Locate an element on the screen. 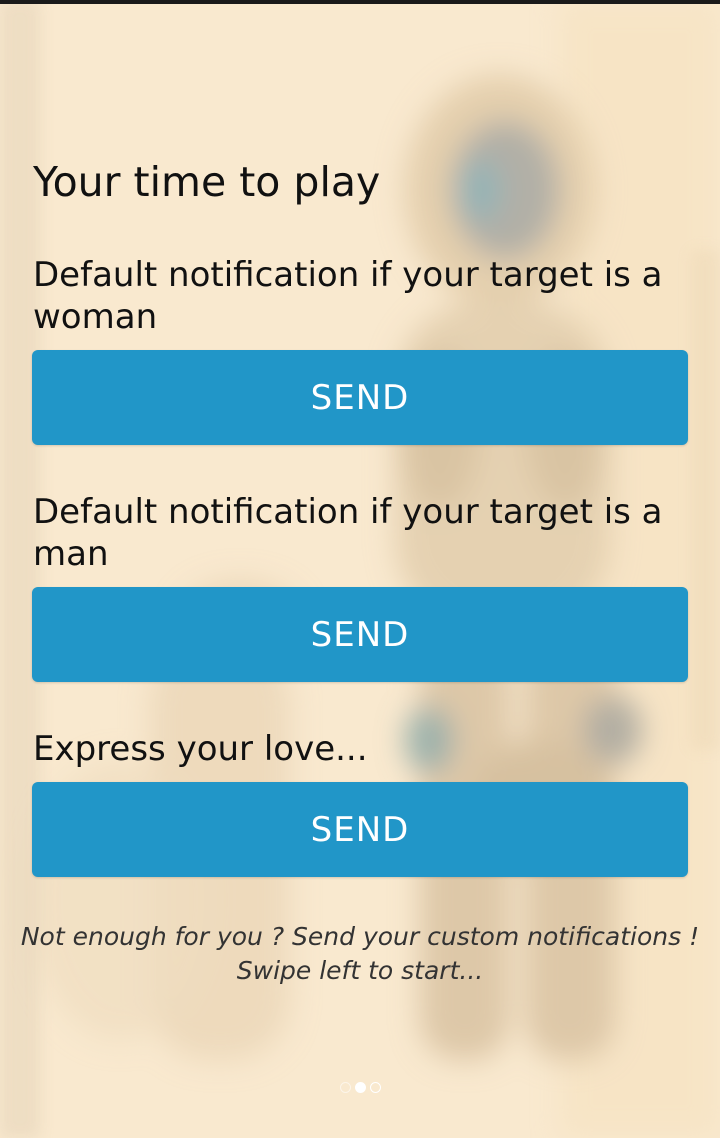 The image size is (720, 1138). page-indicator is located at coordinates (360, 1087).